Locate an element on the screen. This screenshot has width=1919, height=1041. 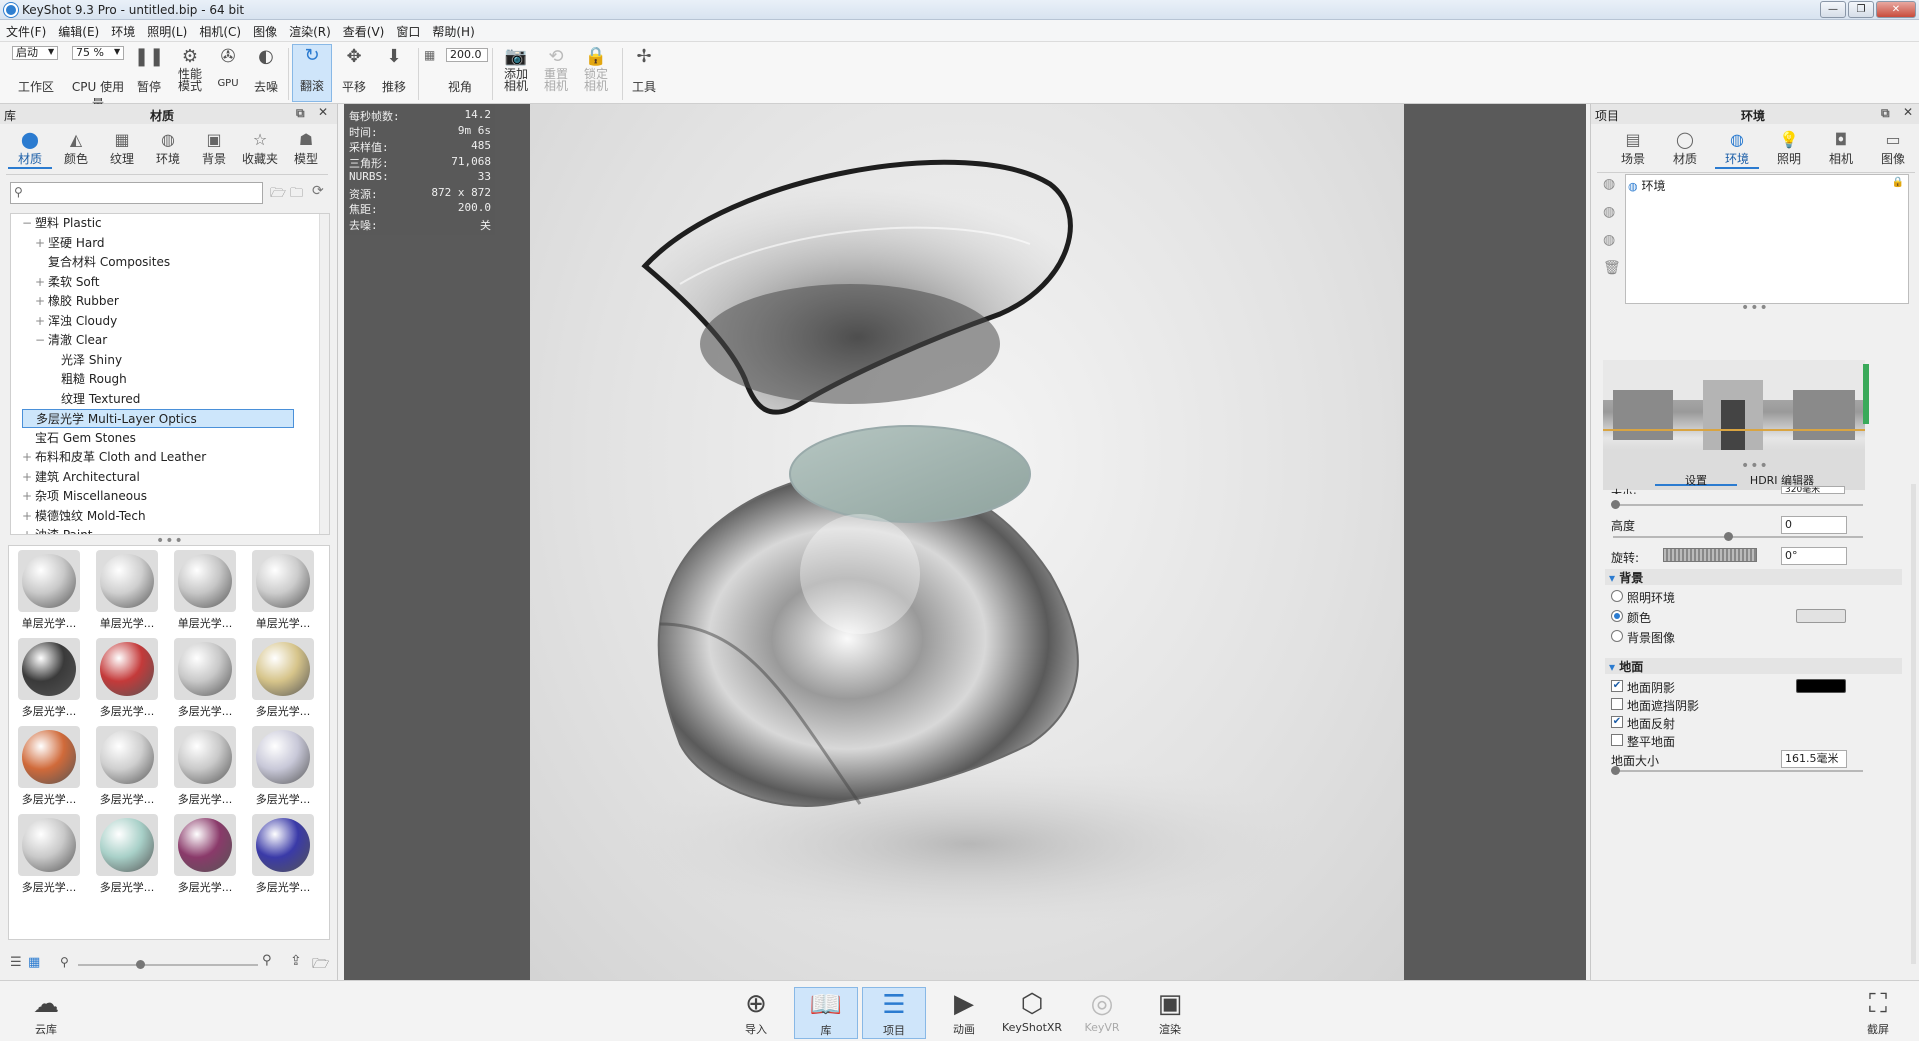
rotation-jog-wheel is located at coordinates (1710, 555).